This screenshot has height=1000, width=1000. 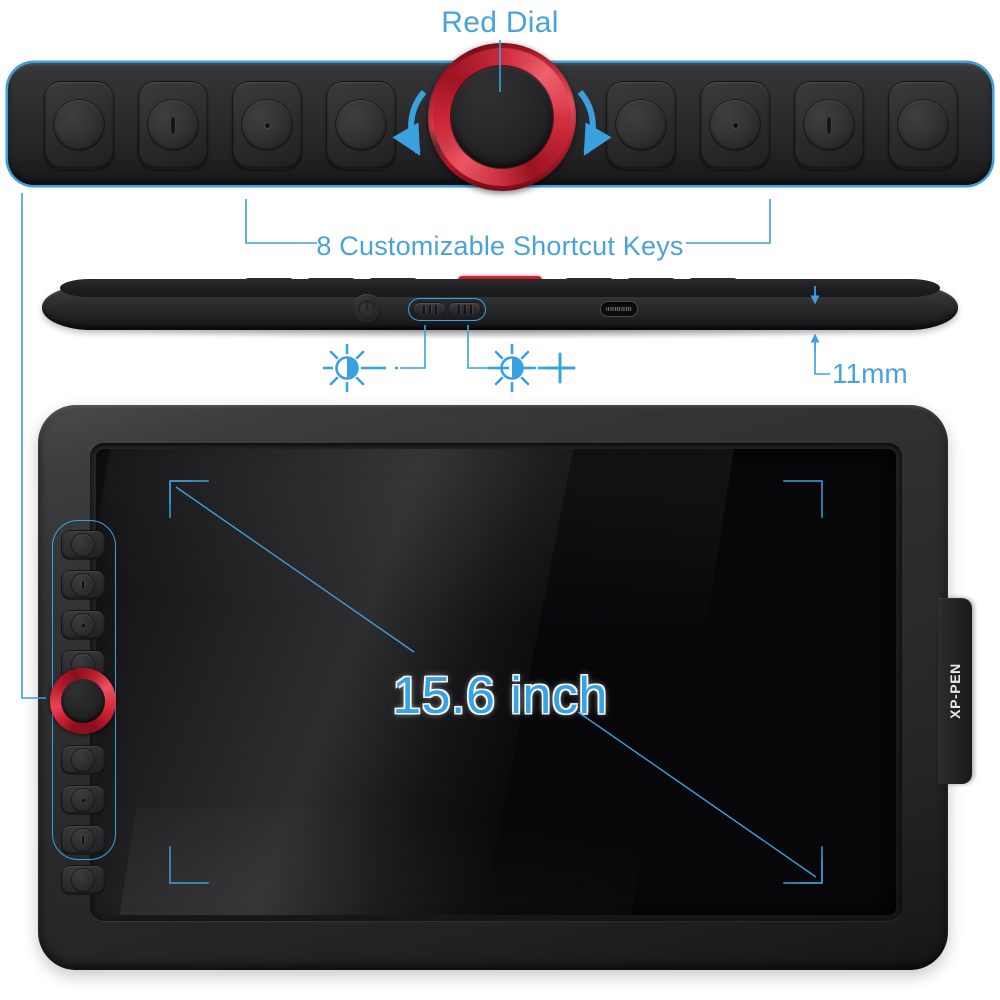 I want to click on corner-bracket-bottom-left, so click(x=189, y=865).